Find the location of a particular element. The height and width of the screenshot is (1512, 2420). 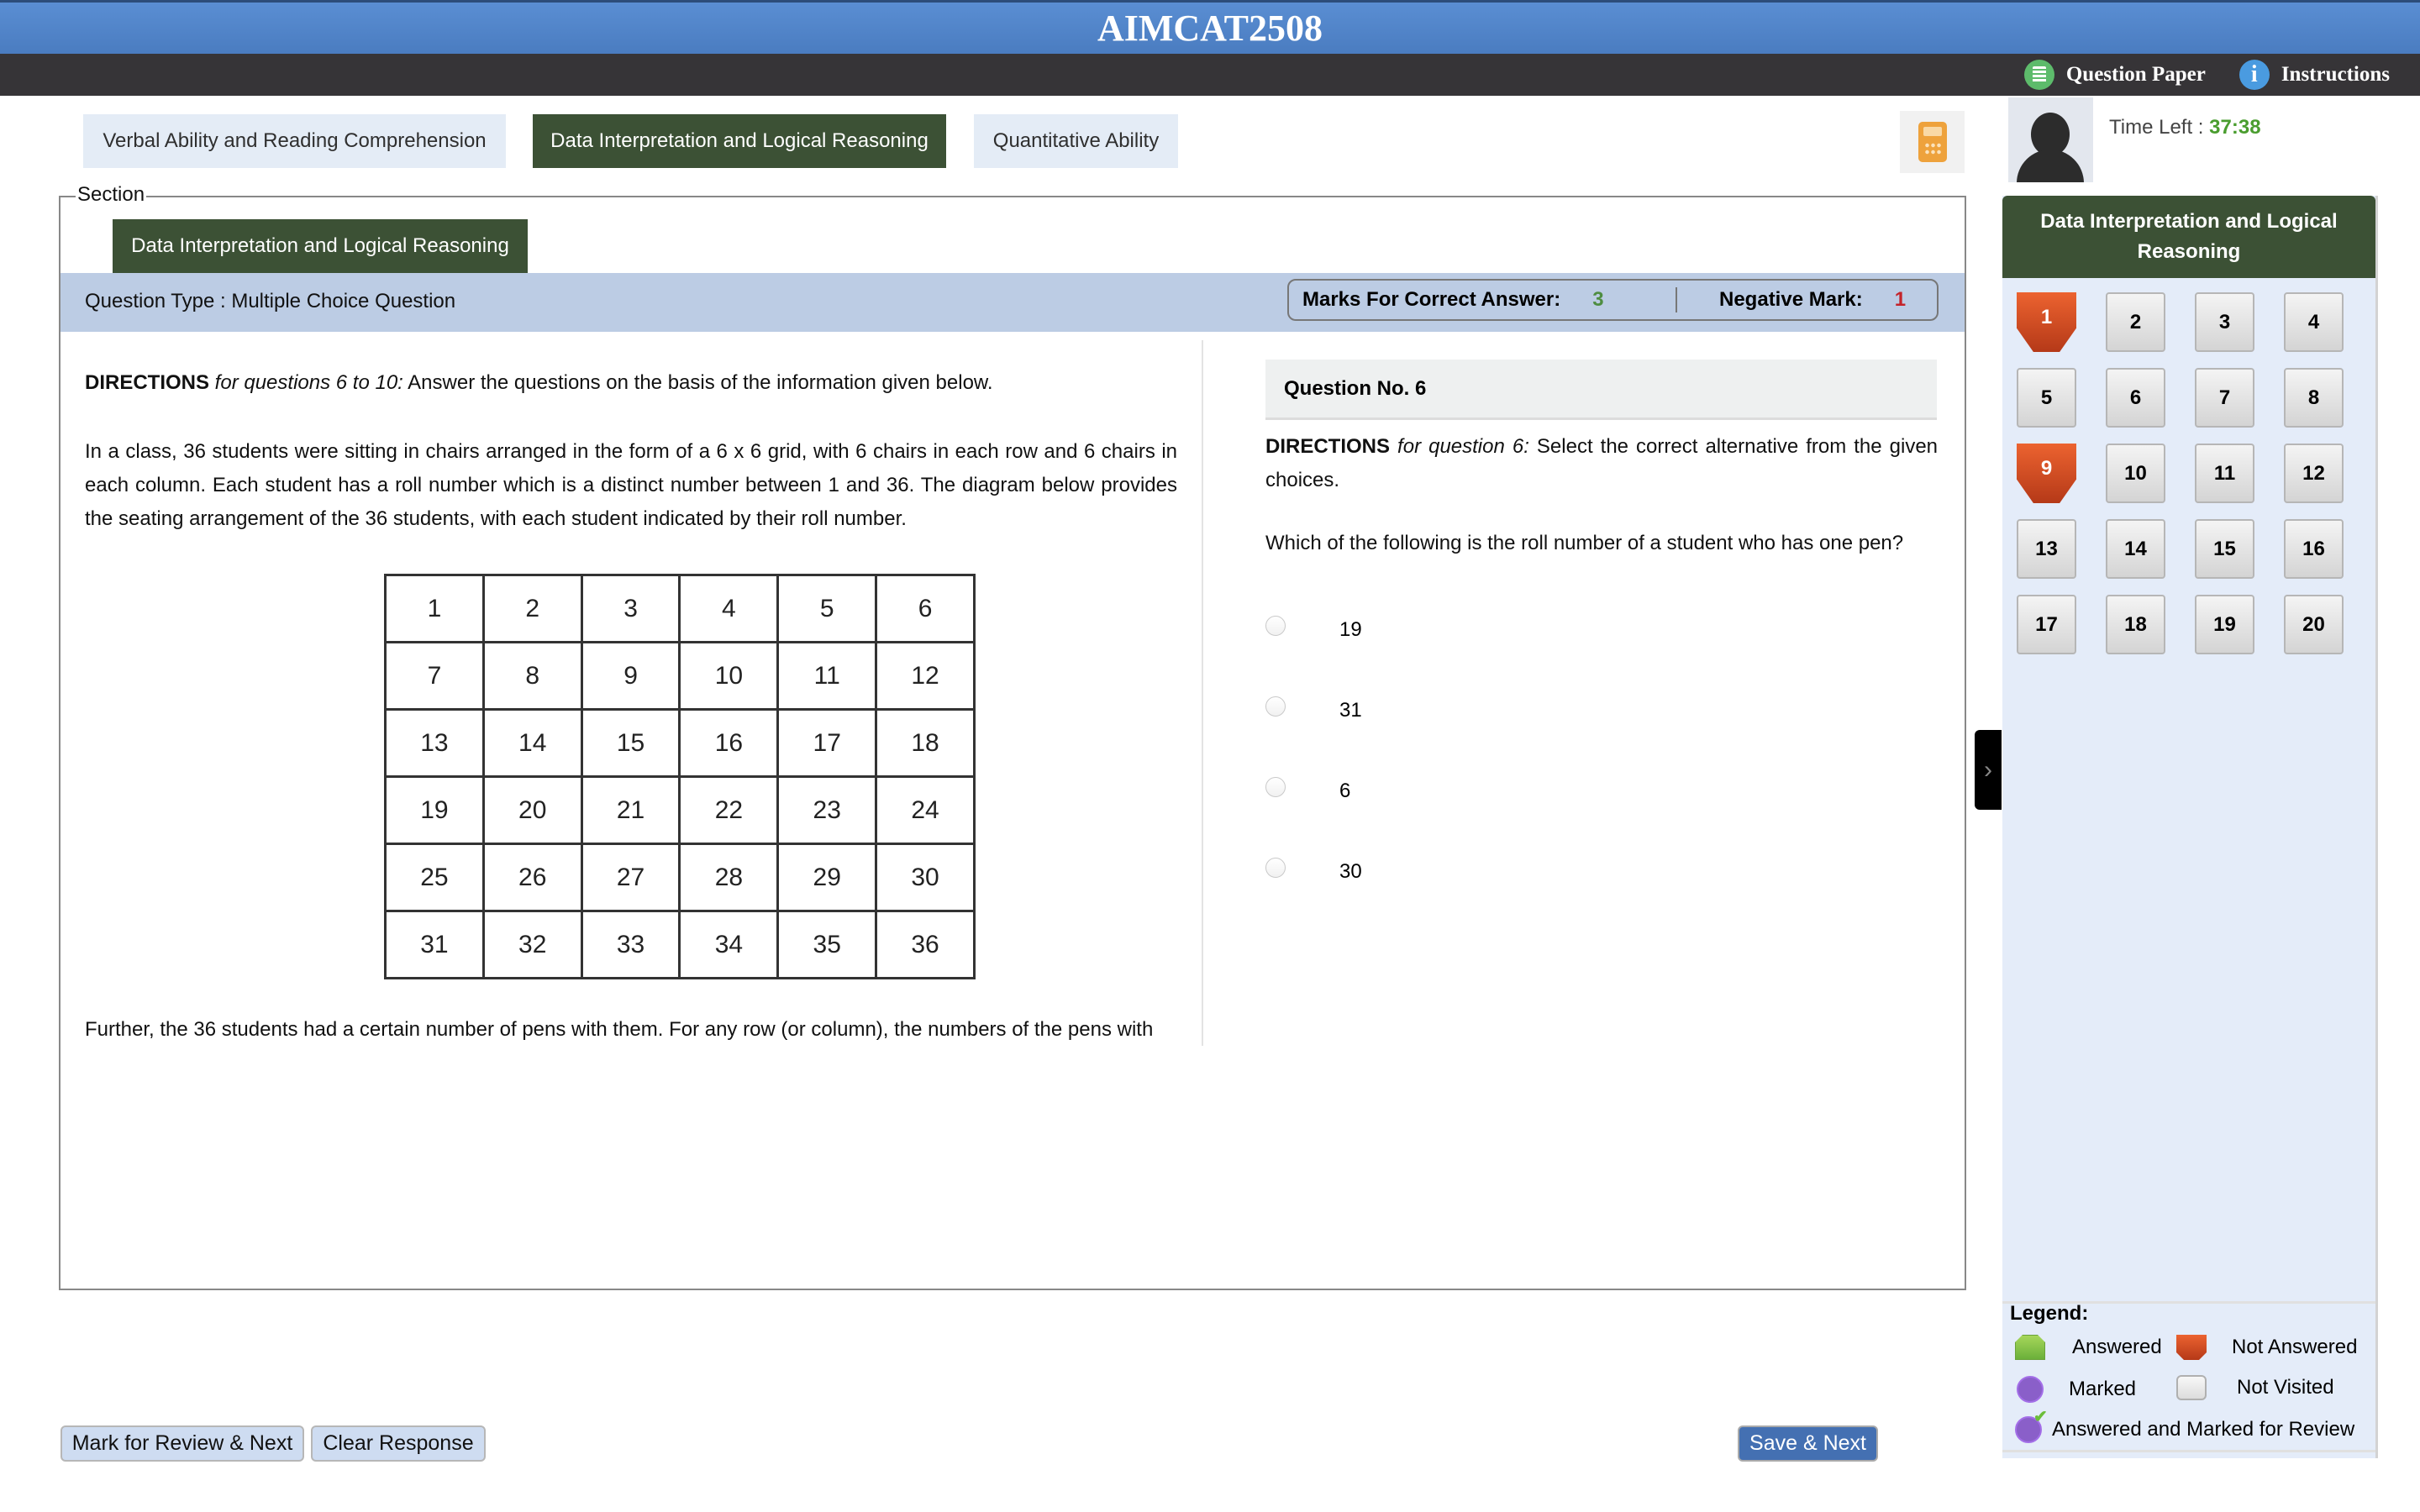

instructions-label: Instructions is located at coordinates (2335, 74).